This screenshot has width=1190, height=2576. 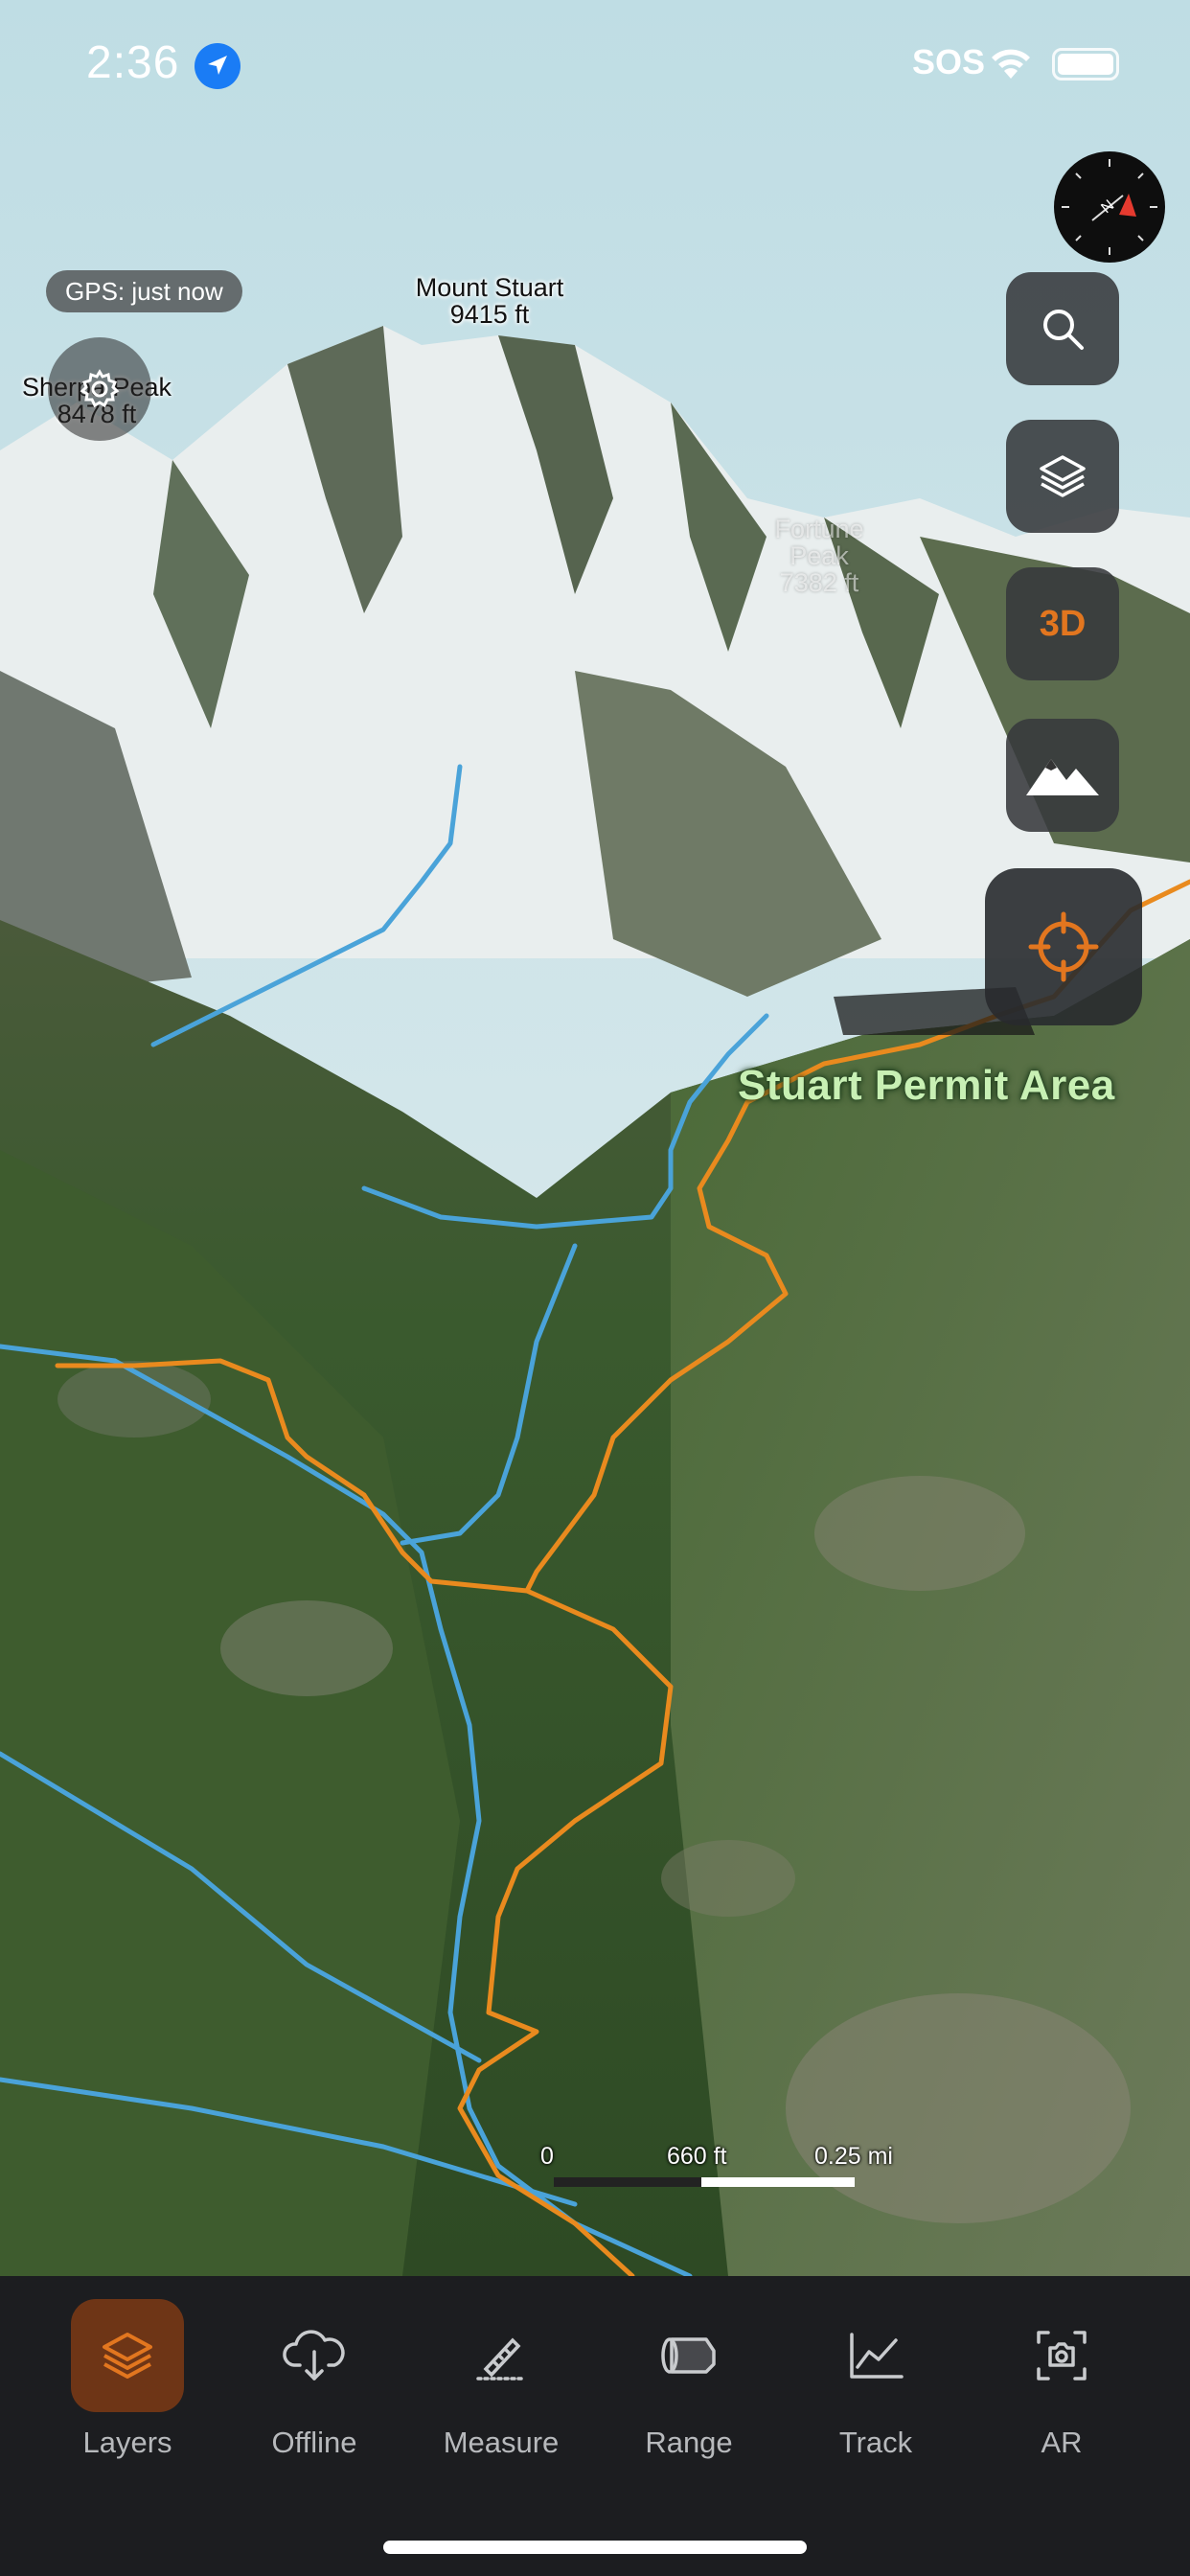 I want to click on search-icon, so click(x=1064, y=330).